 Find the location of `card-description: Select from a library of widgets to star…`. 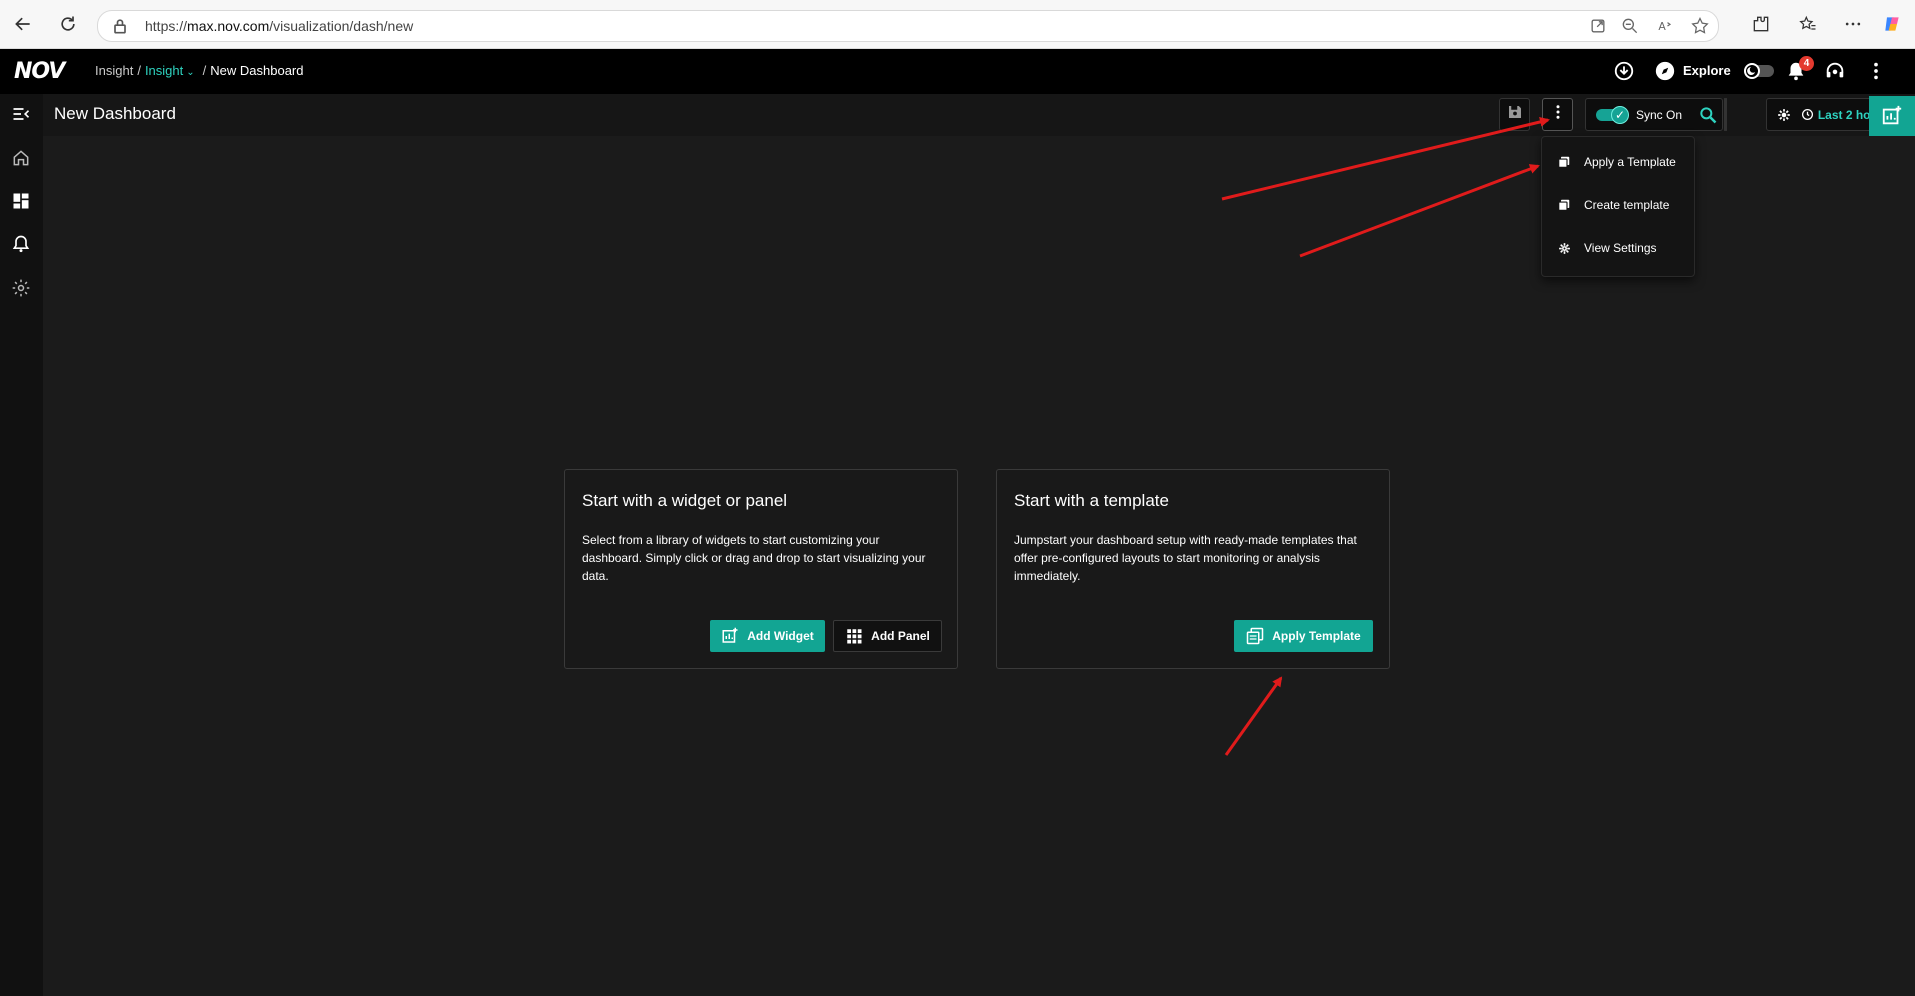

card-description: Select from a library of widgets to star… is located at coordinates (754, 558).